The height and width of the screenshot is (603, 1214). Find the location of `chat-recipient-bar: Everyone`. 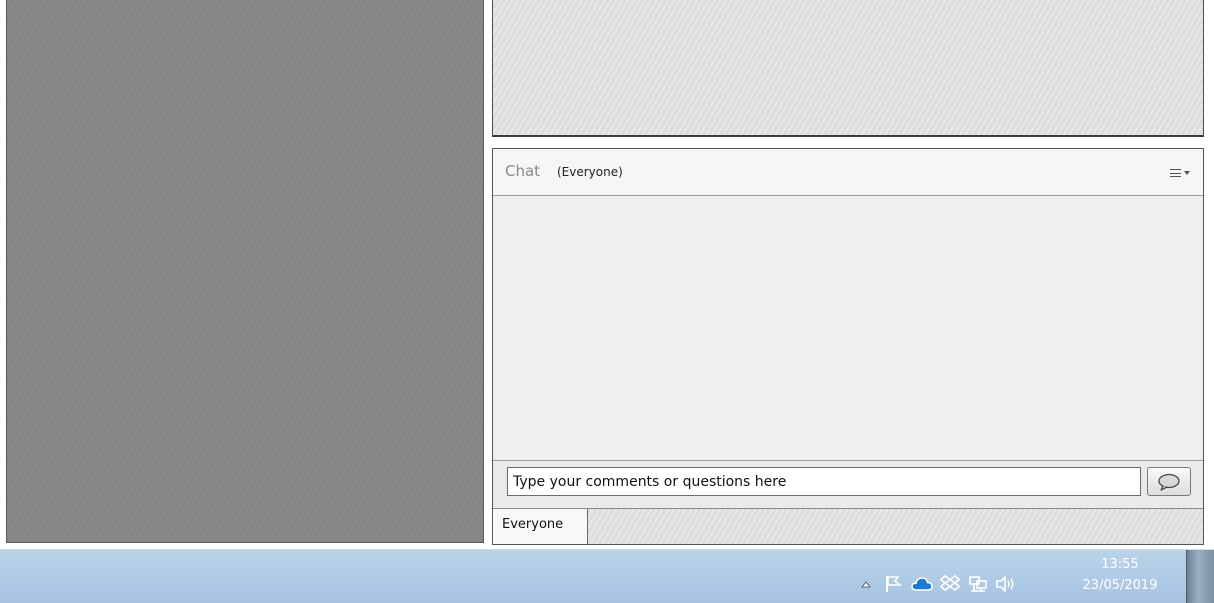

chat-recipient-bar: Everyone is located at coordinates (848, 526).